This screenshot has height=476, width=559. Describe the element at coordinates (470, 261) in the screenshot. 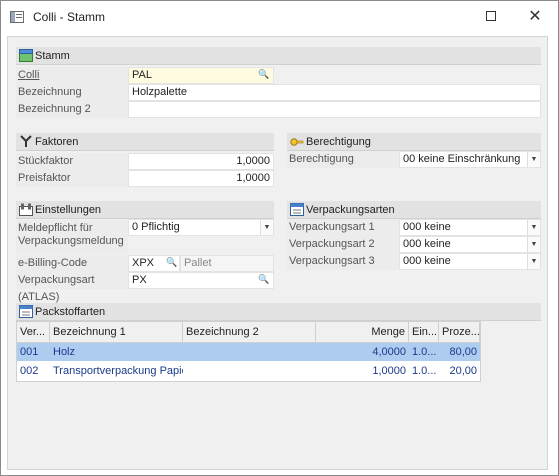

I see `verpackungsart-3-select: 000 keine` at that location.